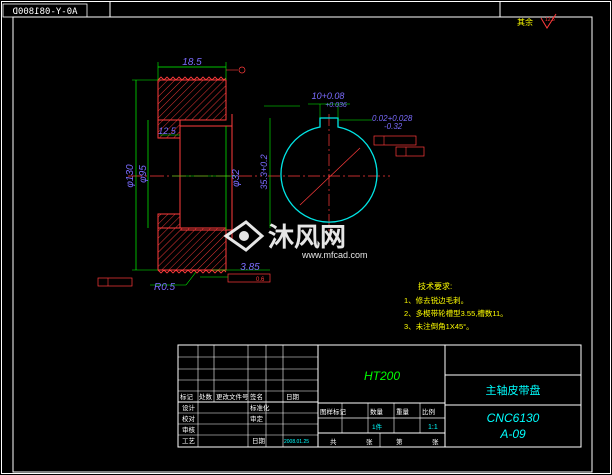  What do you see at coordinates (436, 300) in the screenshot?
I see `tech-req-item-1: 1、修去锐边毛刺。` at bounding box center [436, 300].